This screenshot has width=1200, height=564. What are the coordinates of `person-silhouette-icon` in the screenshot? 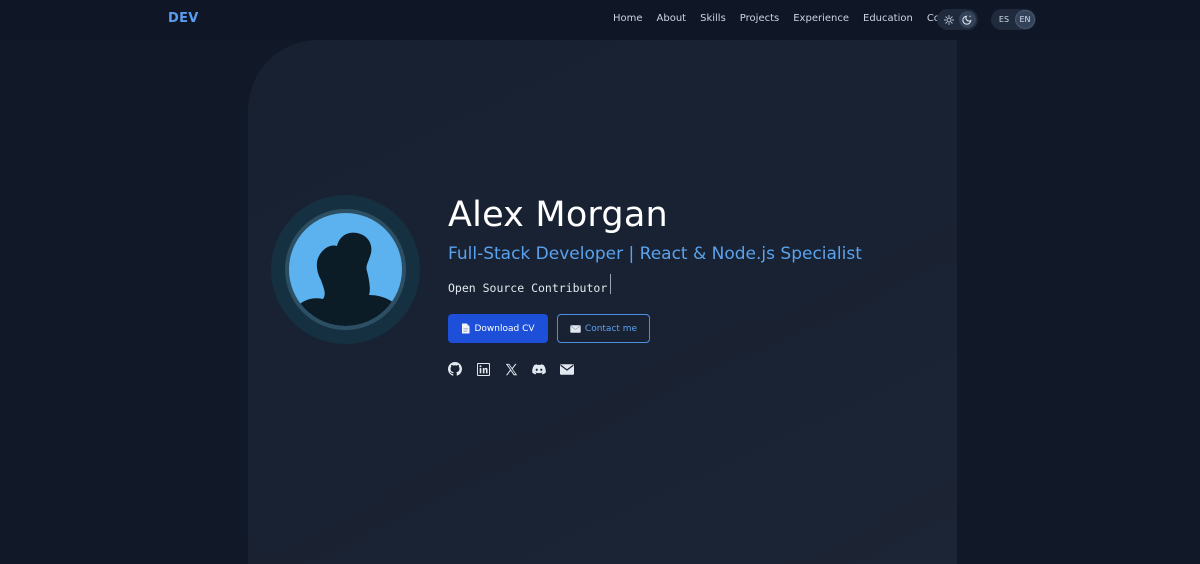 It's located at (345, 279).